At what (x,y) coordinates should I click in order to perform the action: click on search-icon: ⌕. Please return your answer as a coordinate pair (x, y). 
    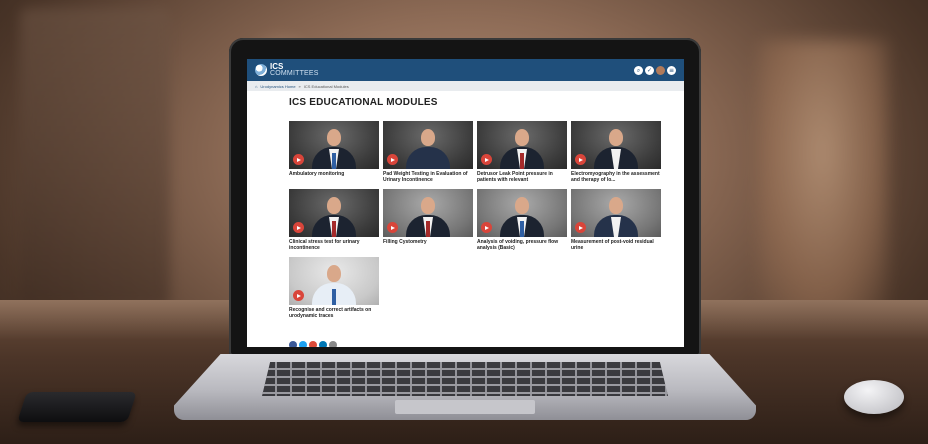
    Looking at the image, I should click on (638, 70).